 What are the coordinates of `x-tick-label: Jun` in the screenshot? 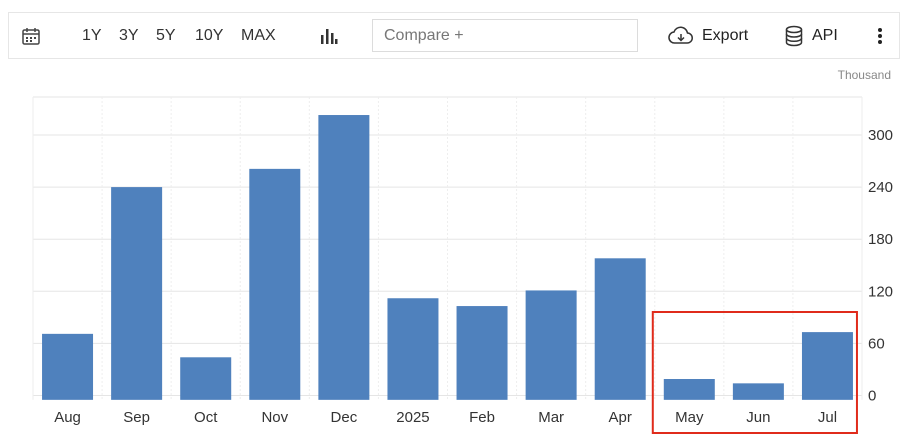 It's located at (758, 417).